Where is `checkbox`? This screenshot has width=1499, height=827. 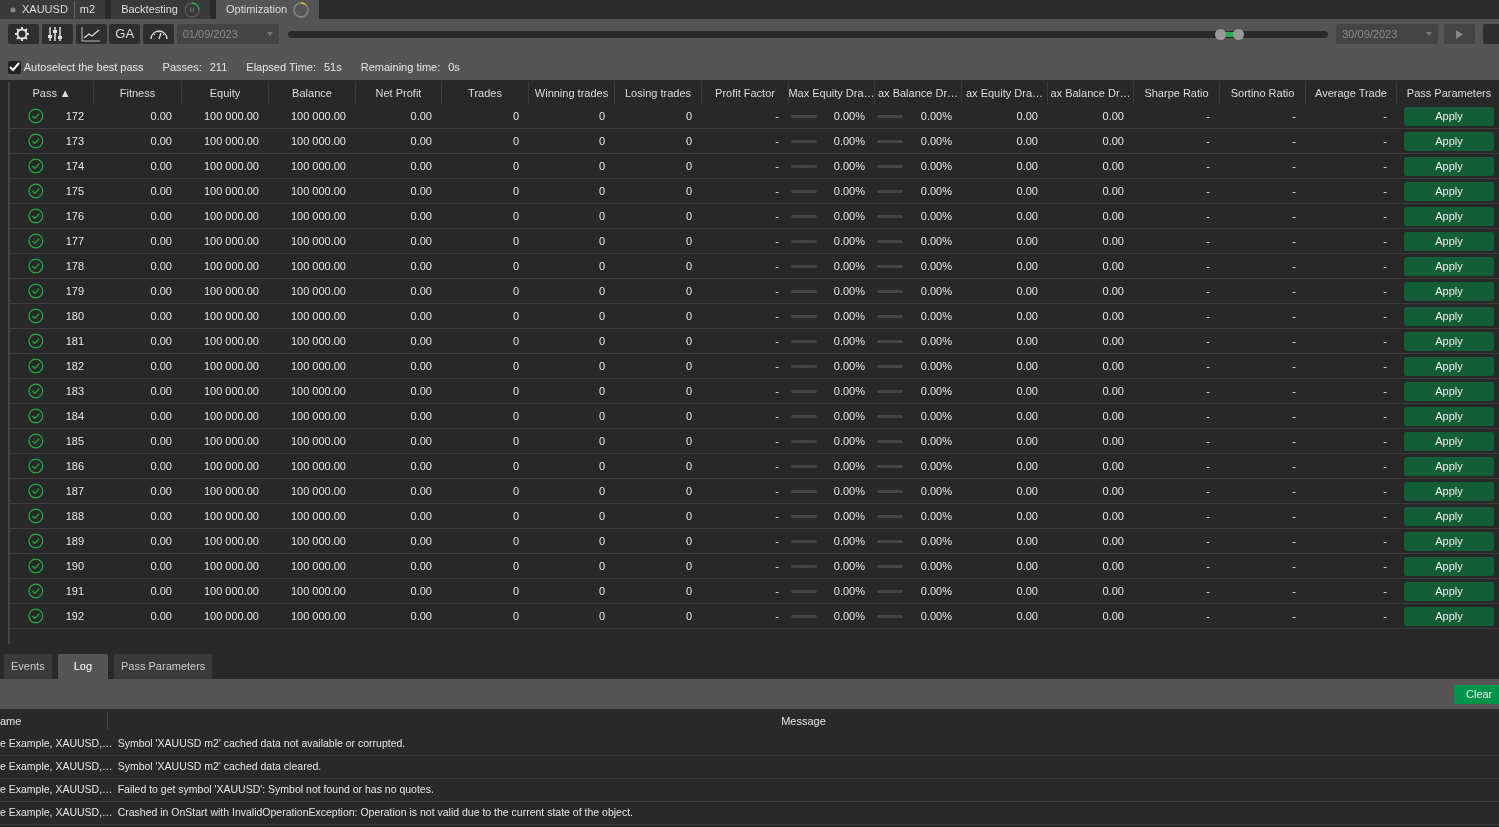 checkbox is located at coordinates (14, 67).